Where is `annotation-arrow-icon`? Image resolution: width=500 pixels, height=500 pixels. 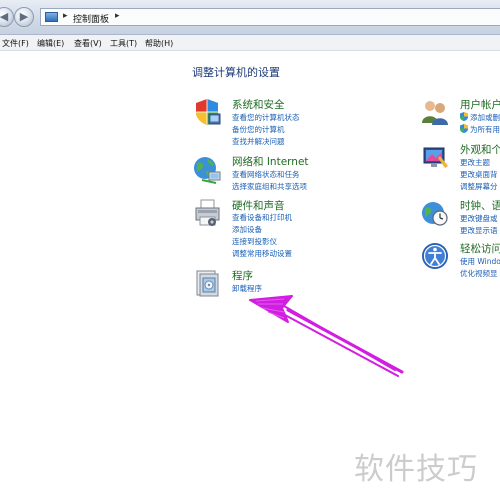 annotation-arrow-icon is located at coordinates (326, 336).